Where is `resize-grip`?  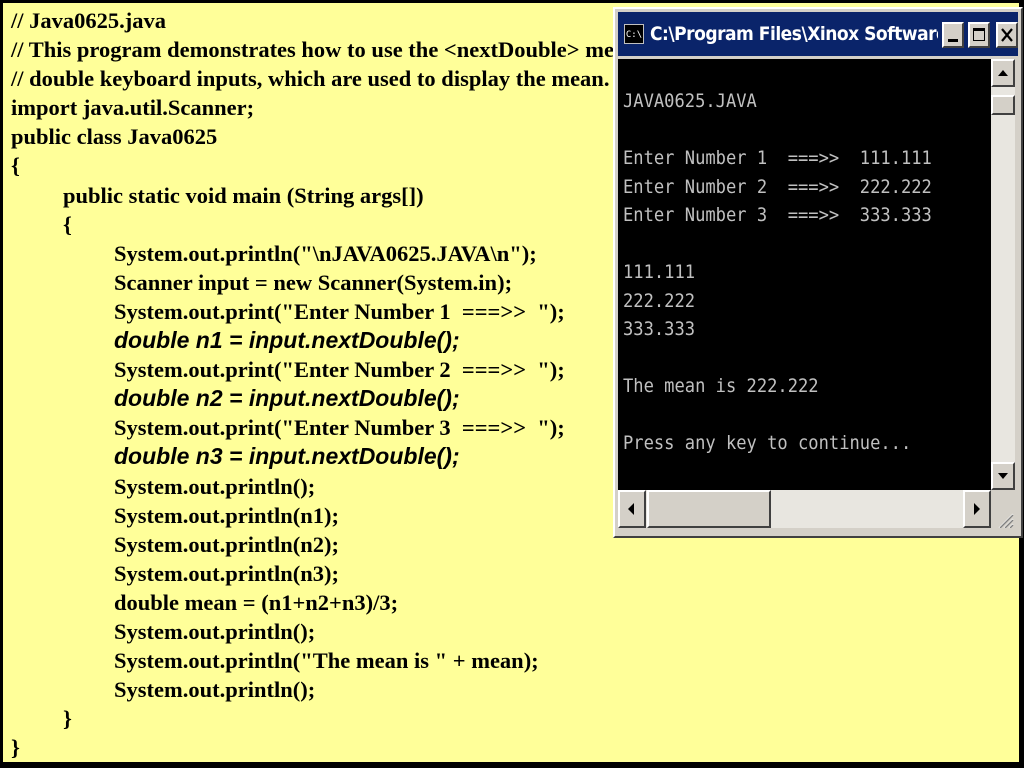 resize-grip is located at coordinates (1003, 509).